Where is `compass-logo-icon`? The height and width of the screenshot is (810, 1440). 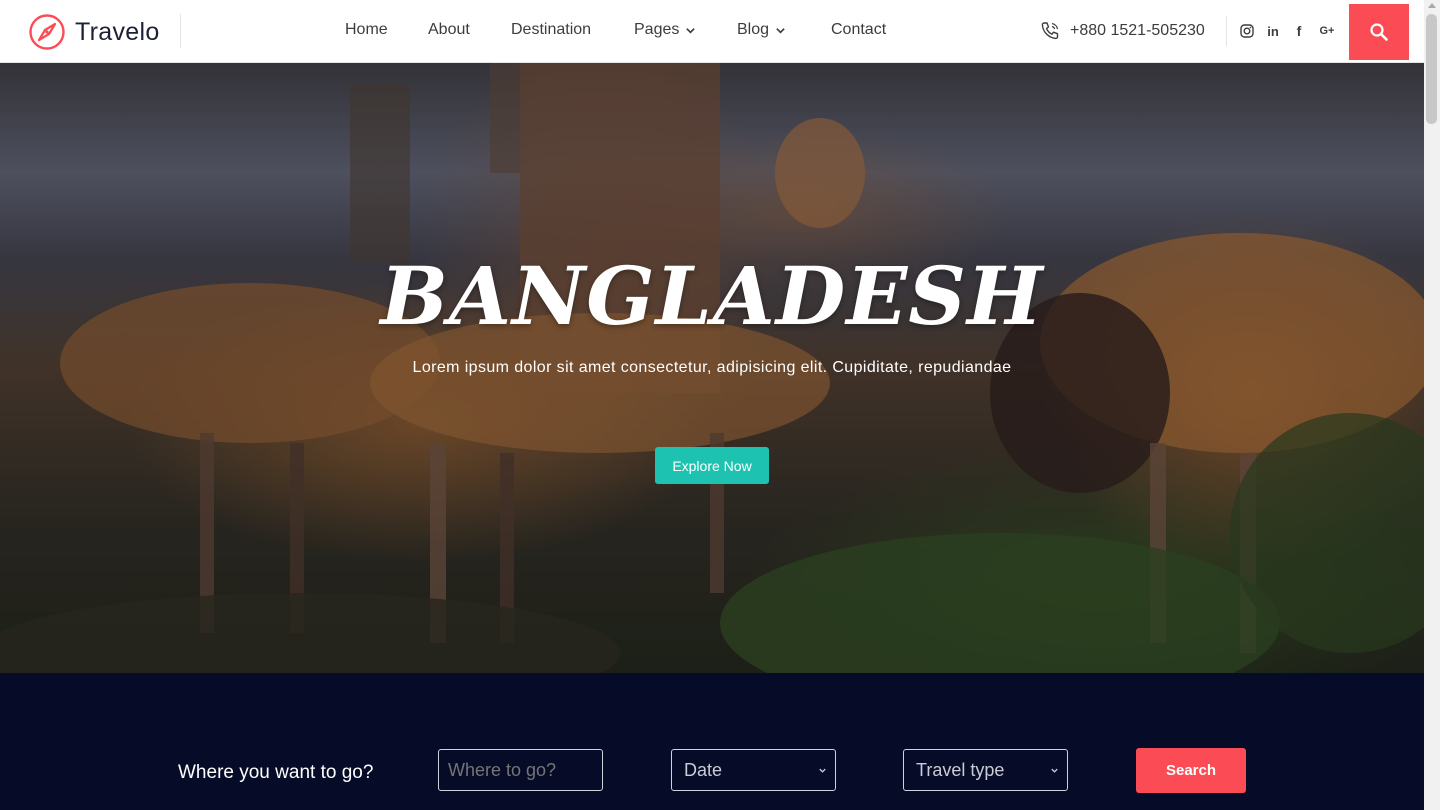
compass-logo-icon is located at coordinates (47, 32).